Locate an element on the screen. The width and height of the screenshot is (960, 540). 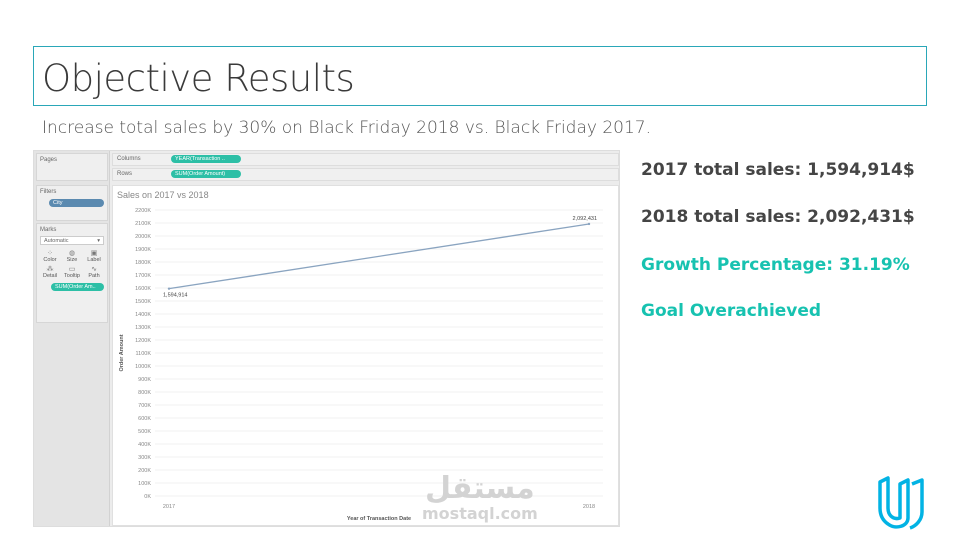
marks-button-label: Label is located at coordinates (94, 260).